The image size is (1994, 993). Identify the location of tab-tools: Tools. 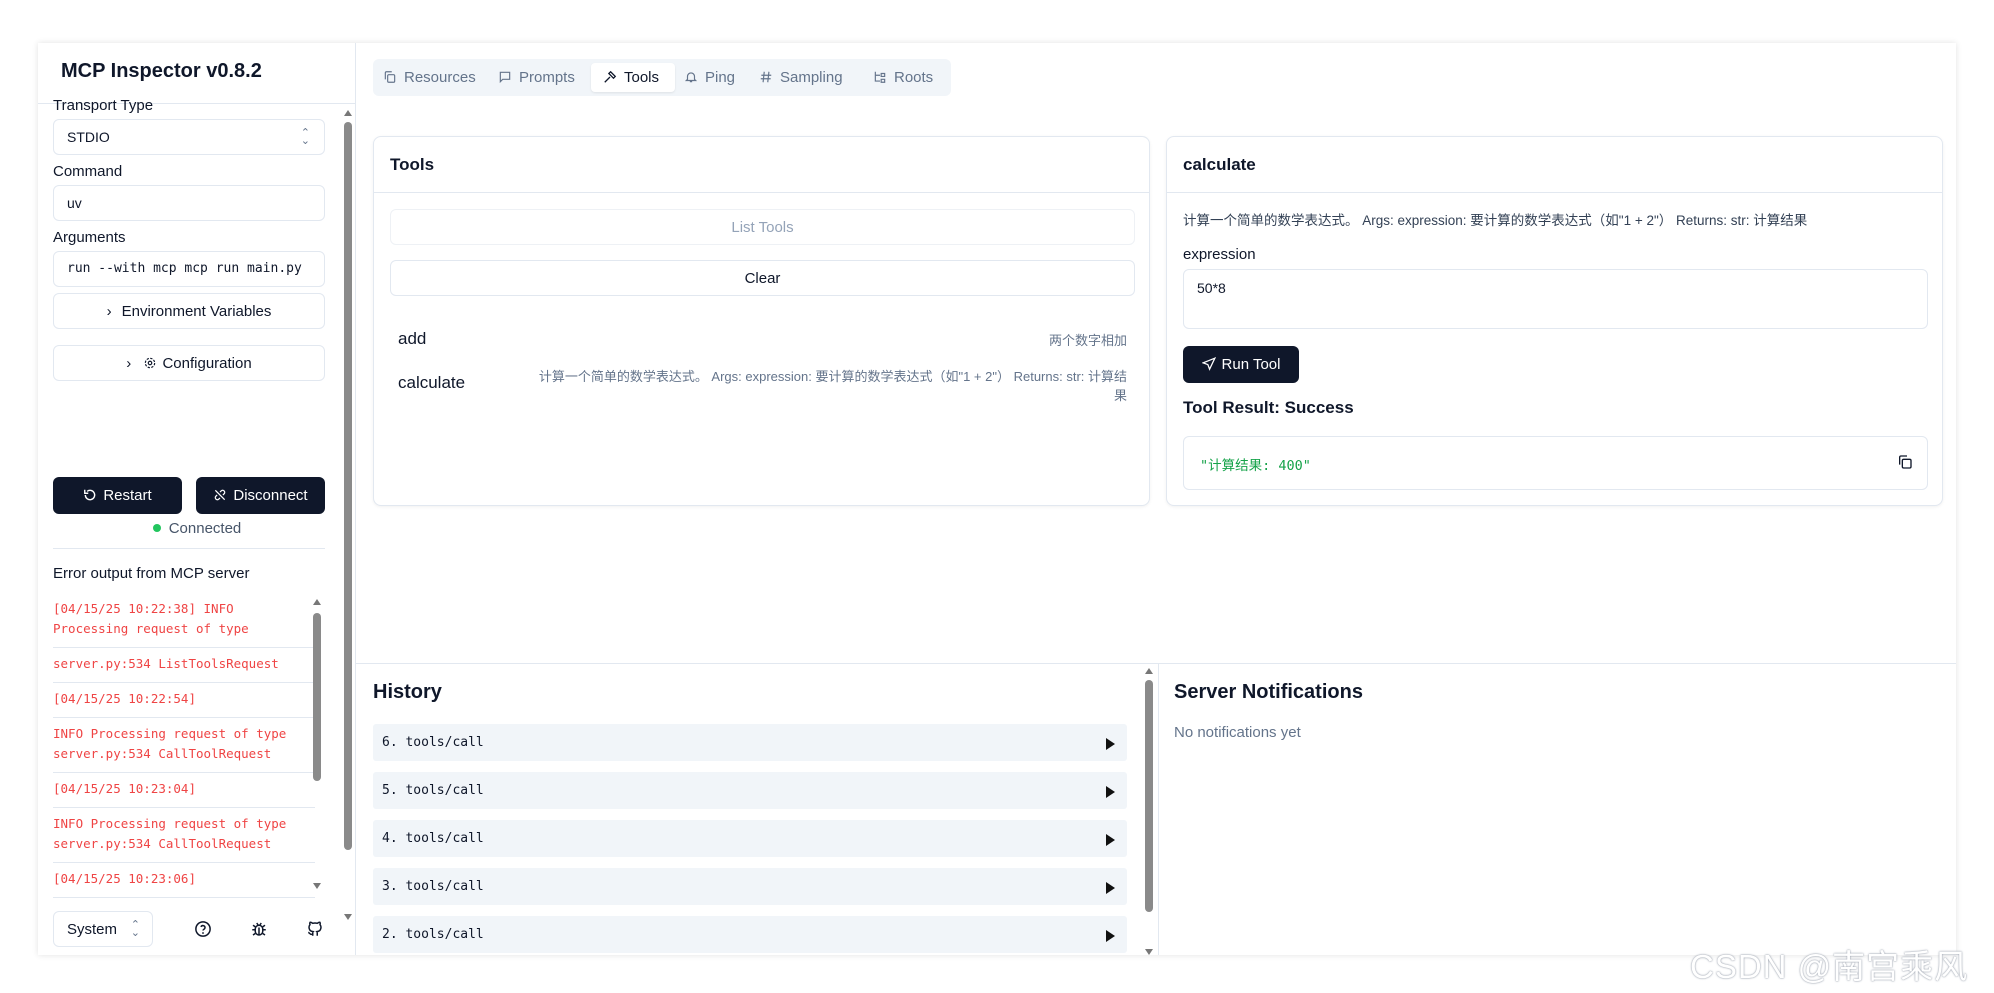
(633, 77).